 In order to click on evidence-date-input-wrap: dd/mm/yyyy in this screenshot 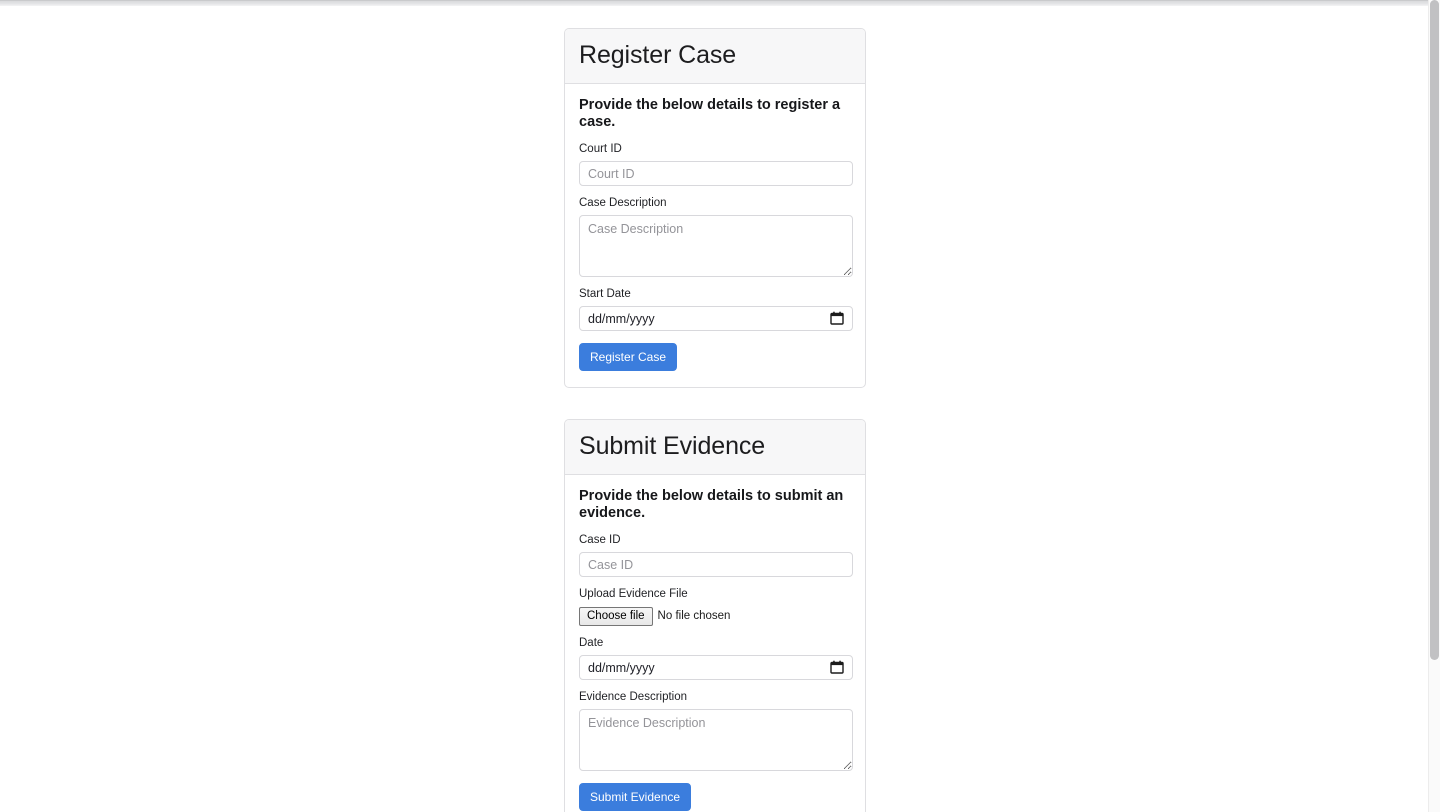, I will do `click(716, 667)`.